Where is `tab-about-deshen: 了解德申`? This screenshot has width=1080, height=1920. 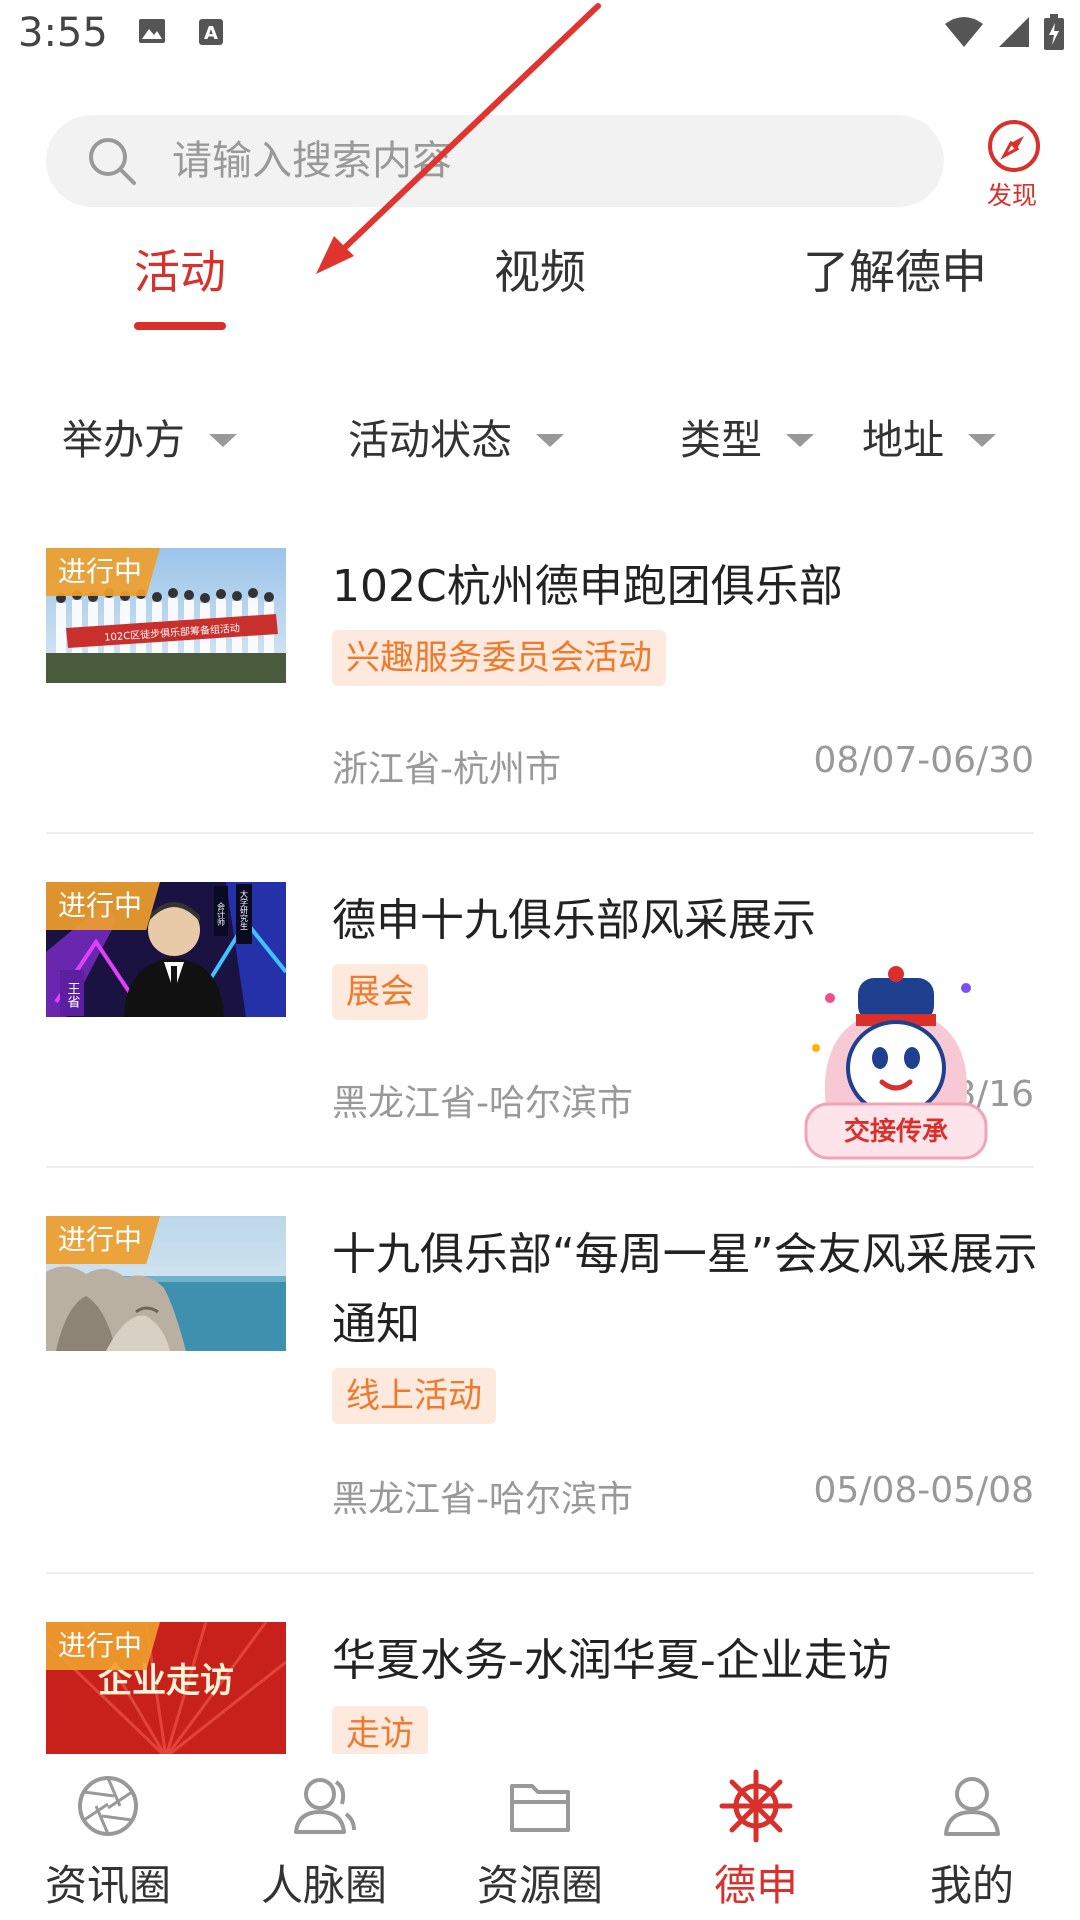 tab-about-deshen: 了解德申 is located at coordinates (895, 282).